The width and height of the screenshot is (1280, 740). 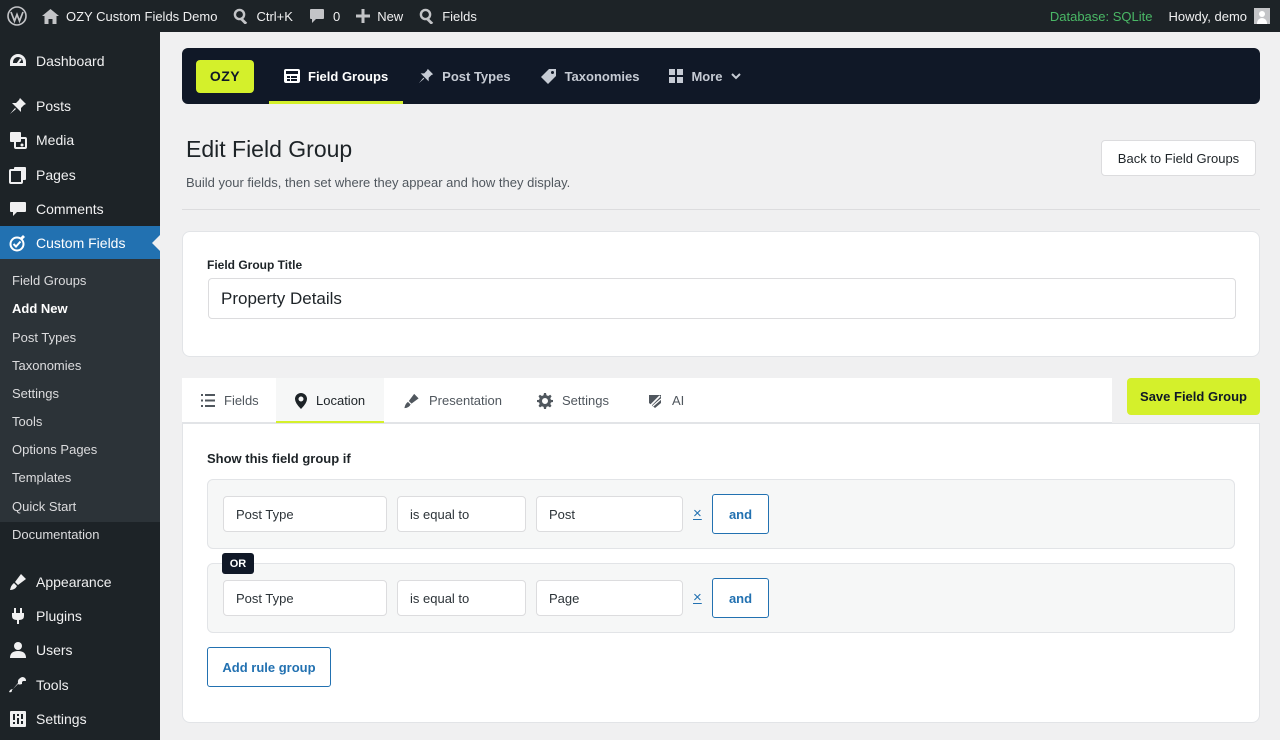 What do you see at coordinates (18, 650) in the screenshot?
I see `user-icon` at bounding box center [18, 650].